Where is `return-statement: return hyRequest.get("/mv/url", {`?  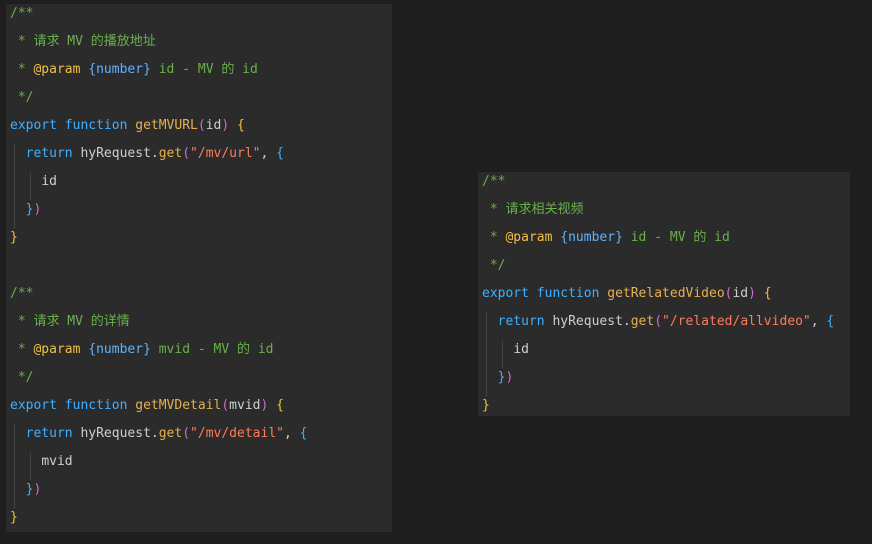
return-statement: return hyRequest.get("/mv/url", { is located at coordinates (154, 153).